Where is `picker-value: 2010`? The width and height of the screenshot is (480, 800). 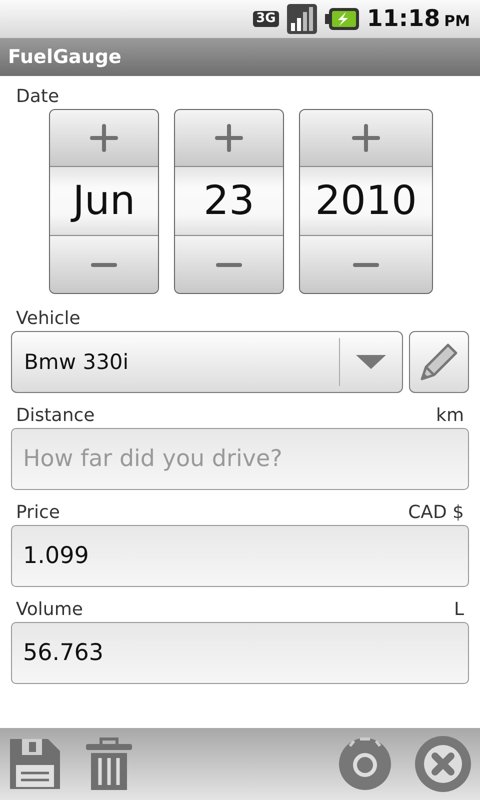 picker-value: 2010 is located at coordinates (366, 201).